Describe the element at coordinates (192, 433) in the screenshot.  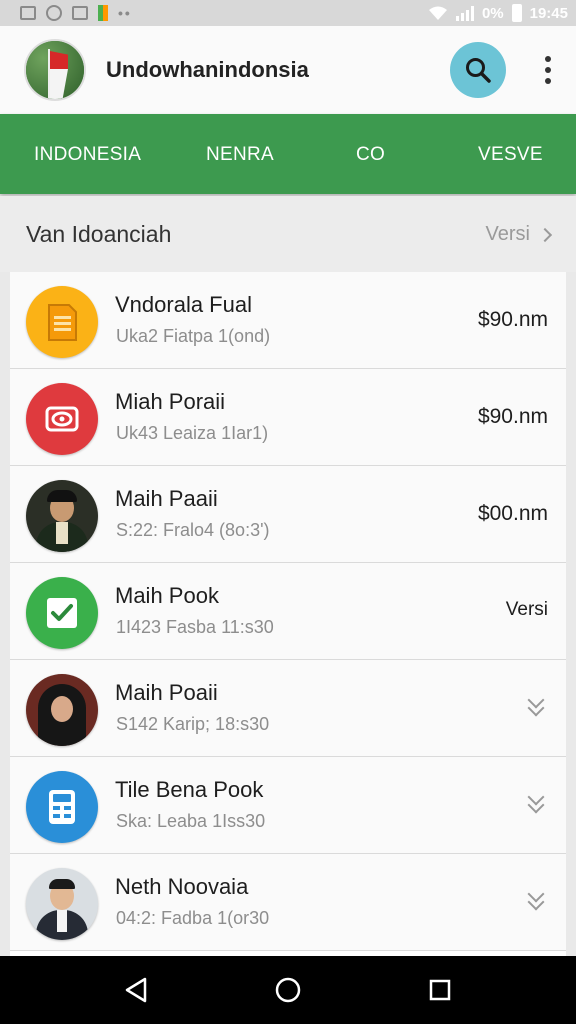
I see `list-item-subtitle: Uk43 Leaiza 1Iar1)` at that location.